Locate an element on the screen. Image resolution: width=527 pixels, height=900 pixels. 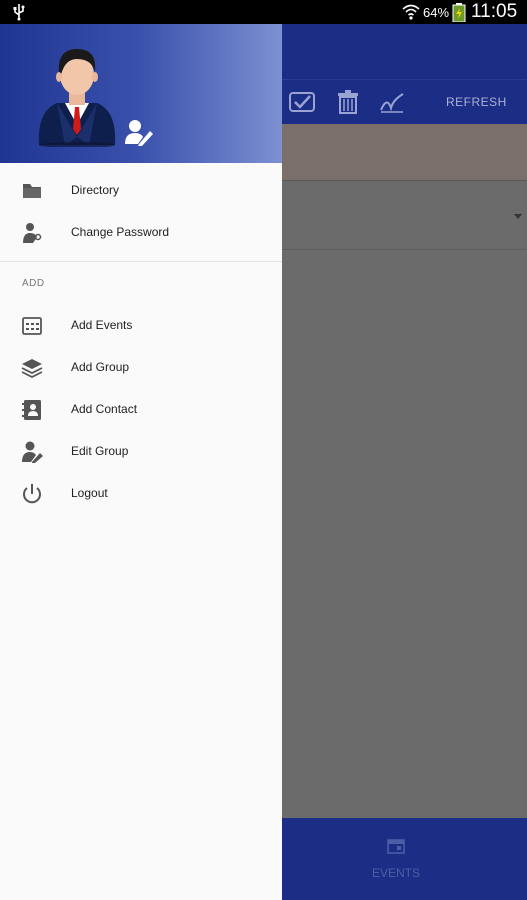
nav-item-directory: Directory is located at coordinates (141, 191).